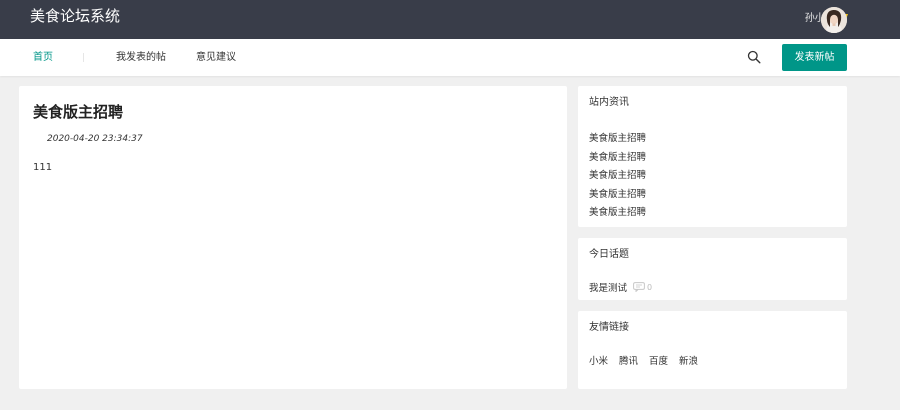  I want to click on top-header: 美食论坛系统 孙小梅 V, so click(450, 19).